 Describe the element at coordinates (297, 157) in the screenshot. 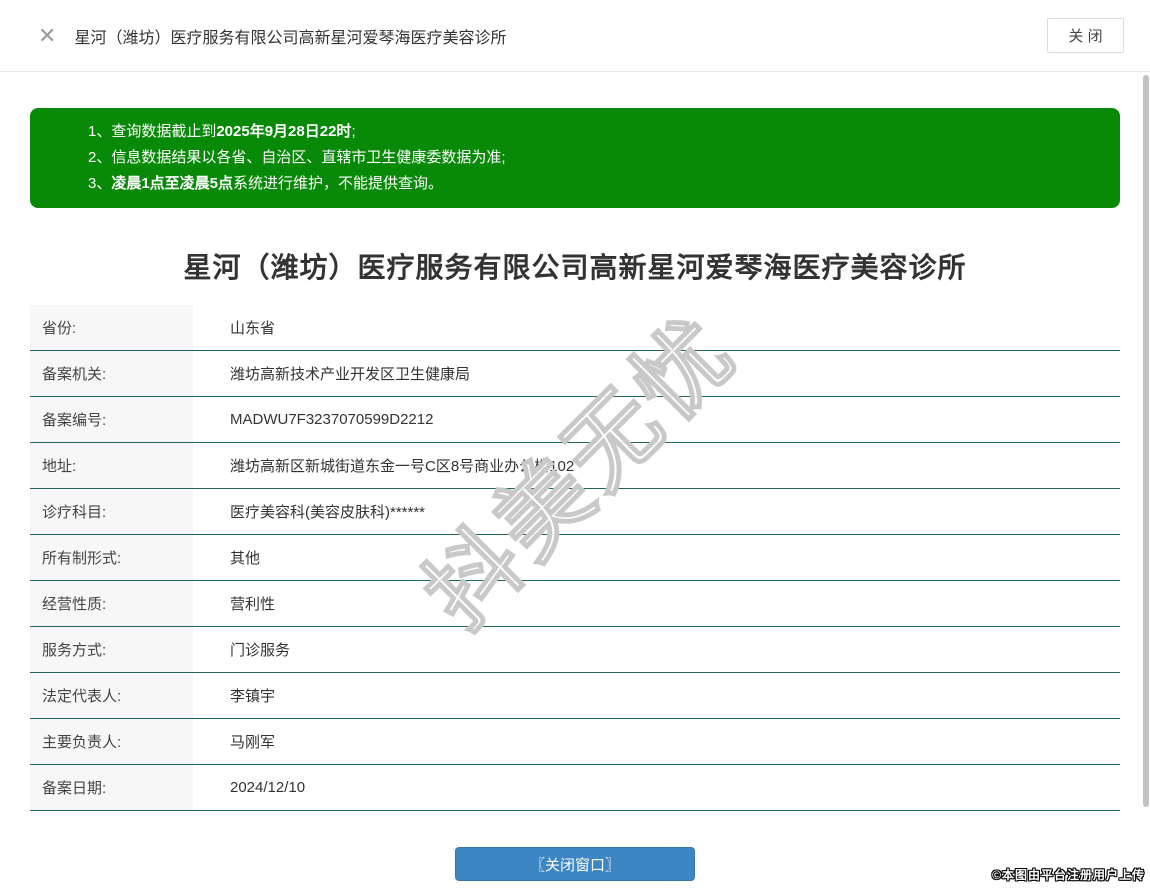

I see `notice-text: 2、信息数据结果以各省、自治区、直辖市卫生健康委数据为准;` at that location.